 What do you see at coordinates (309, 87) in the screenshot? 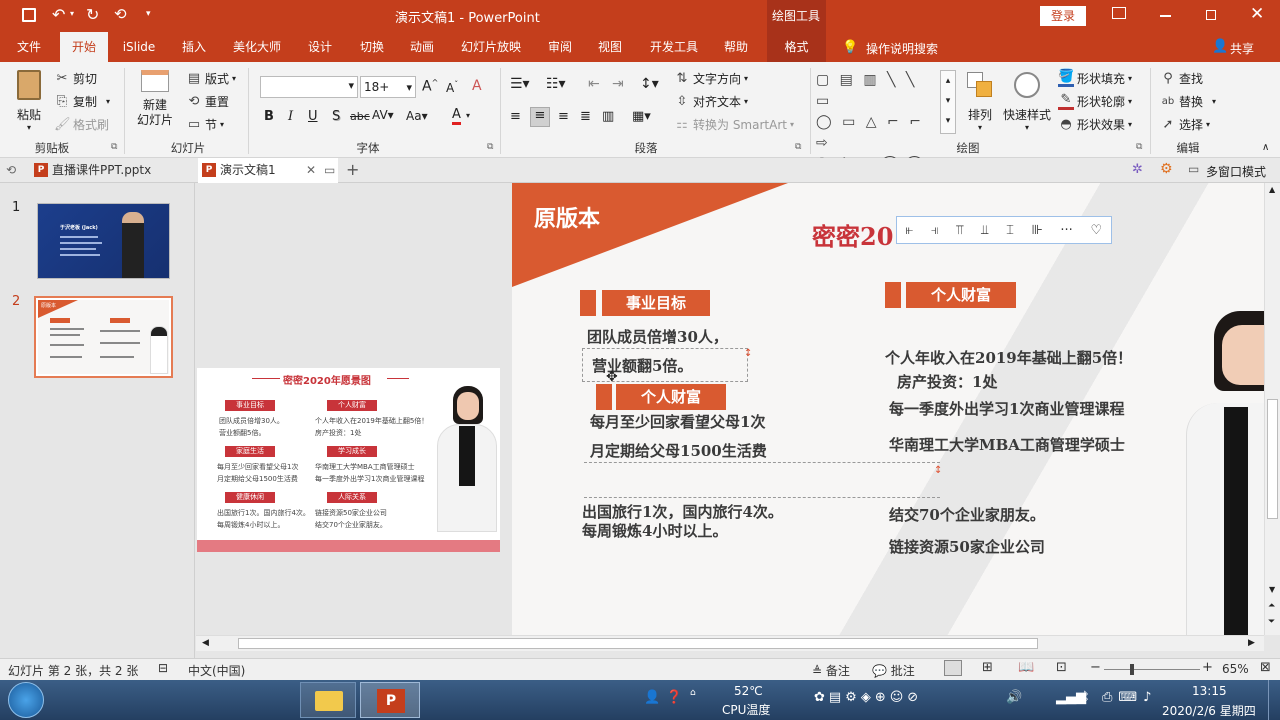
I see `font-name-combo: ▾` at bounding box center [309, 87].